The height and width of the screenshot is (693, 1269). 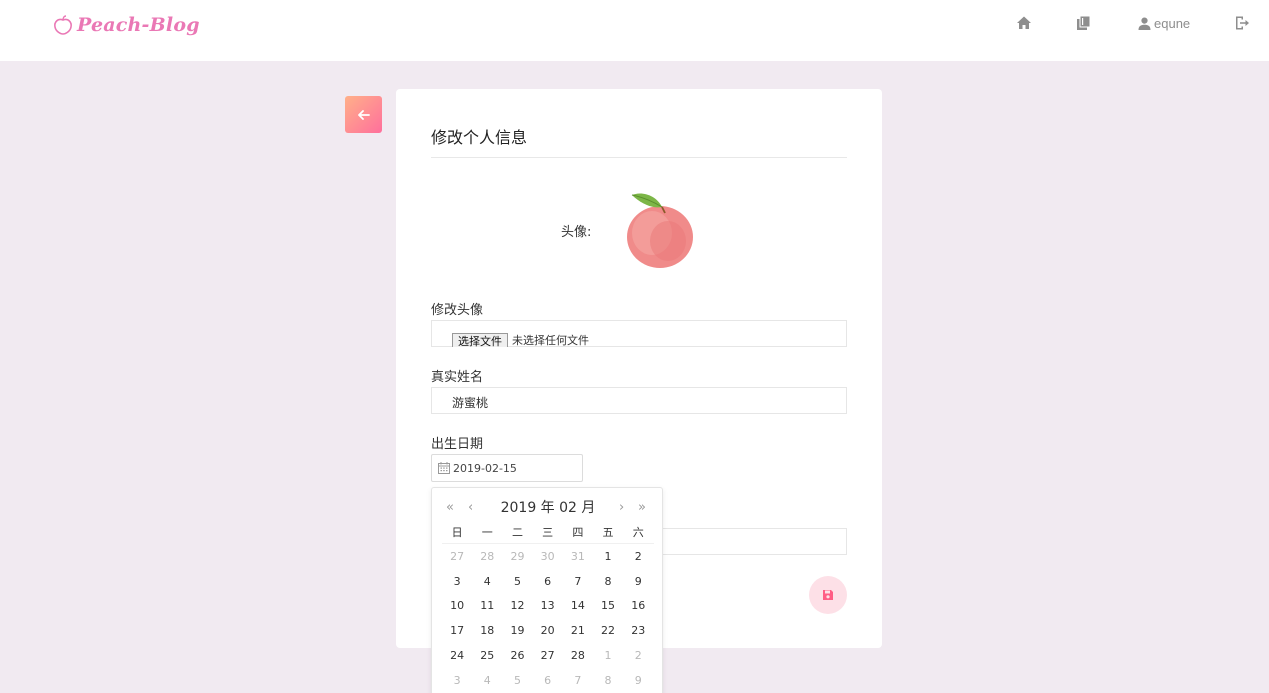 I want to click on calendar-day: 31, so click(x=578, y=556).